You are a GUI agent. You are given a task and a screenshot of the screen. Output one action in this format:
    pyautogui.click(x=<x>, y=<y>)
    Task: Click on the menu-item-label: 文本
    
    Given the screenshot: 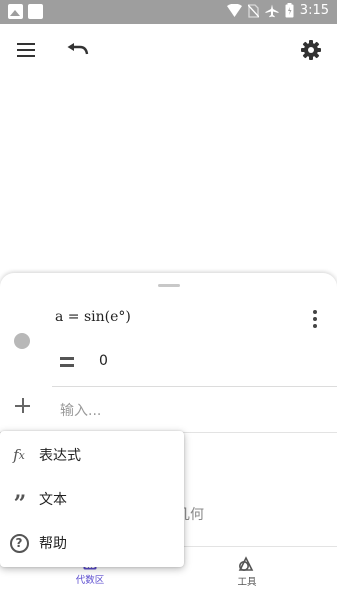 What is the action you would take?
    pyautogui.click(x=53, y=500)
    